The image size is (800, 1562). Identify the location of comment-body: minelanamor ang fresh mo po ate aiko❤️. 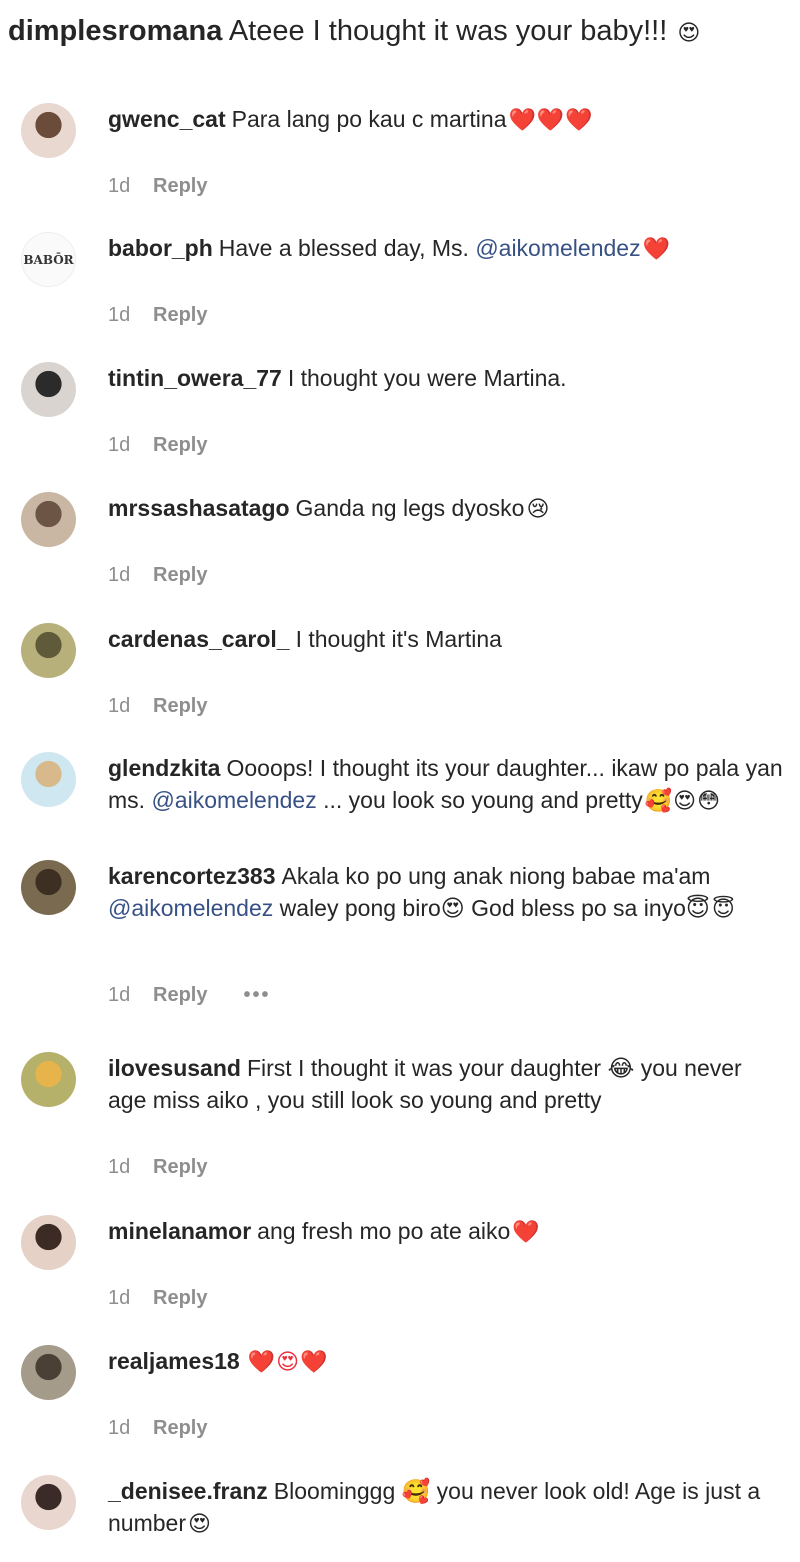
(447, 1231).